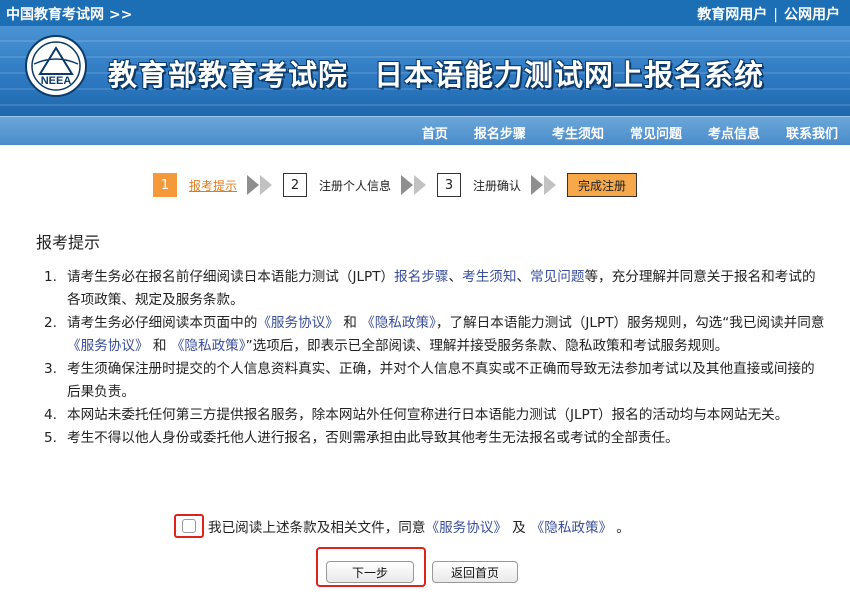  Describe the element at coordinates (56, 81) in the screenshot. I see `logo-text: NEEA` at that location.